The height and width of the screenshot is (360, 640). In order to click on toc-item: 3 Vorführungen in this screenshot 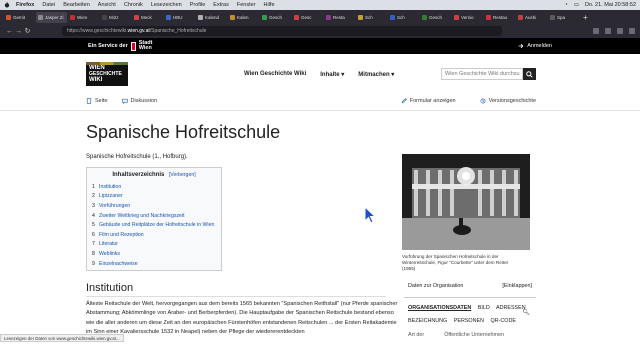, I will do `click(154, 206)`.